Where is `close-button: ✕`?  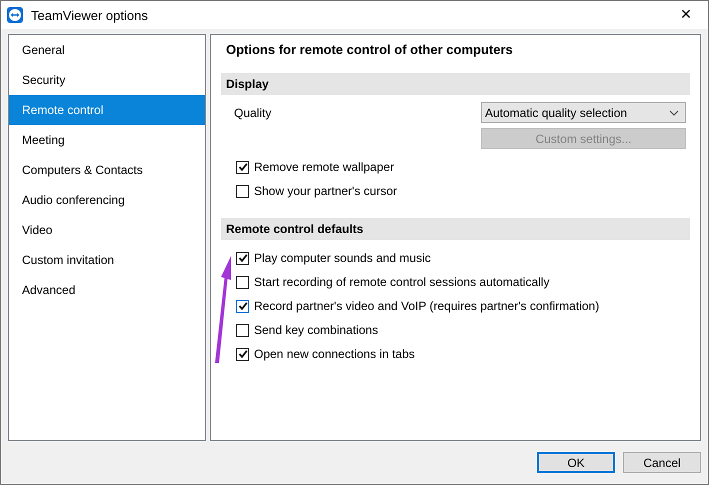 close-button: ✕ is located at coordinates (686, 15).